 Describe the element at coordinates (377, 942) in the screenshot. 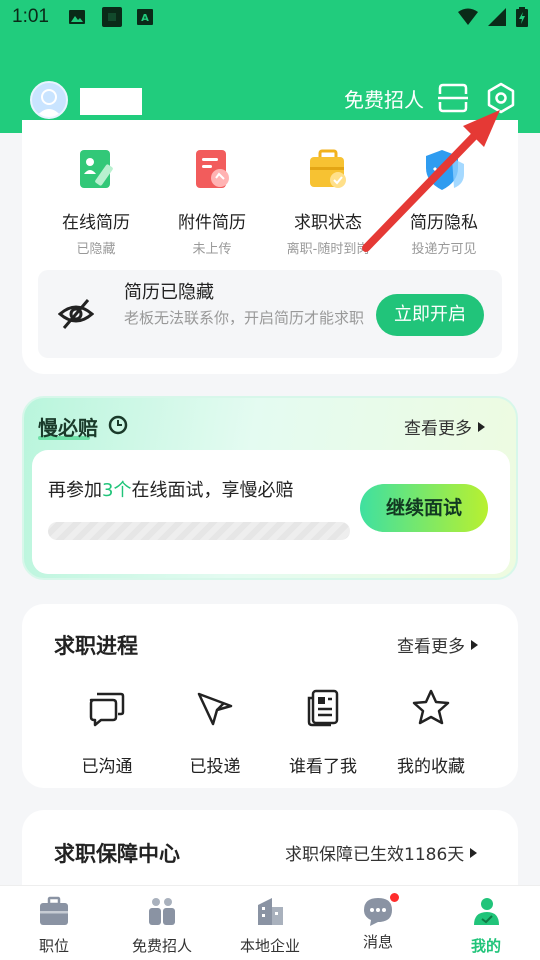

I see `tab-messages-label: 消息` at that location.